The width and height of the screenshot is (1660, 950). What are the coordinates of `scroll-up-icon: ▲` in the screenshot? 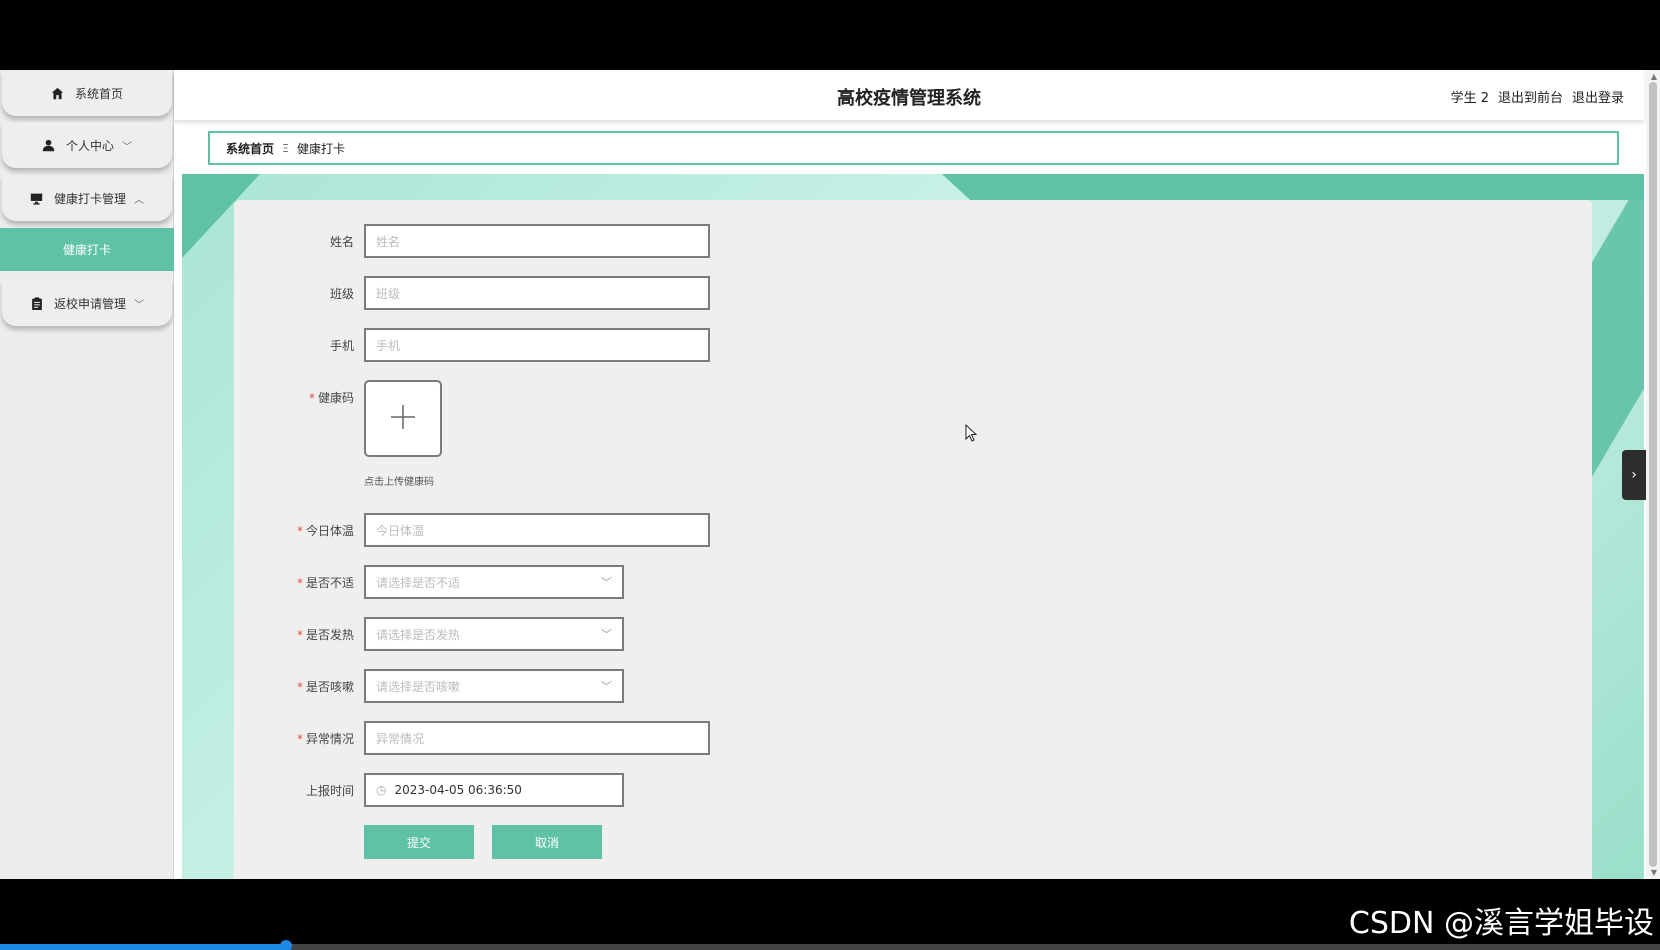 It's located at (1654, 76).